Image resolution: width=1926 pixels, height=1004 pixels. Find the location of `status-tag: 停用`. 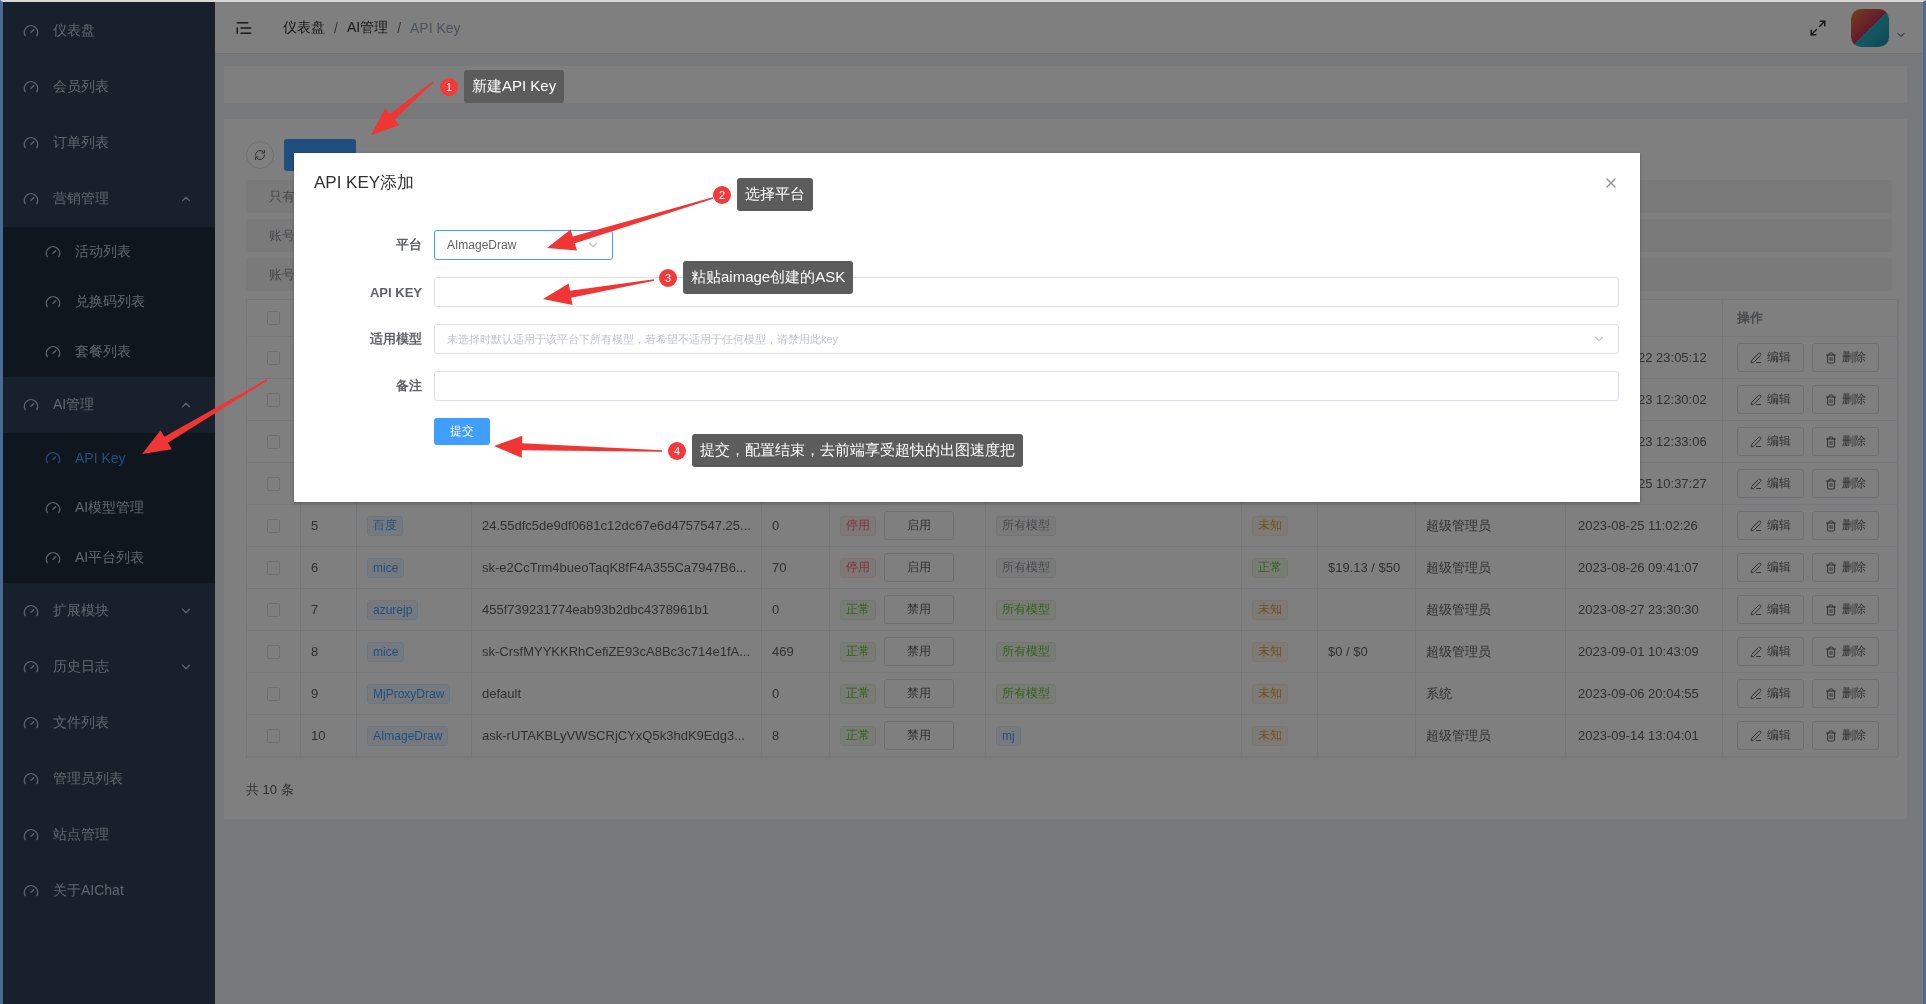

status-tag: 停用 is located at coordinates (858, 525).